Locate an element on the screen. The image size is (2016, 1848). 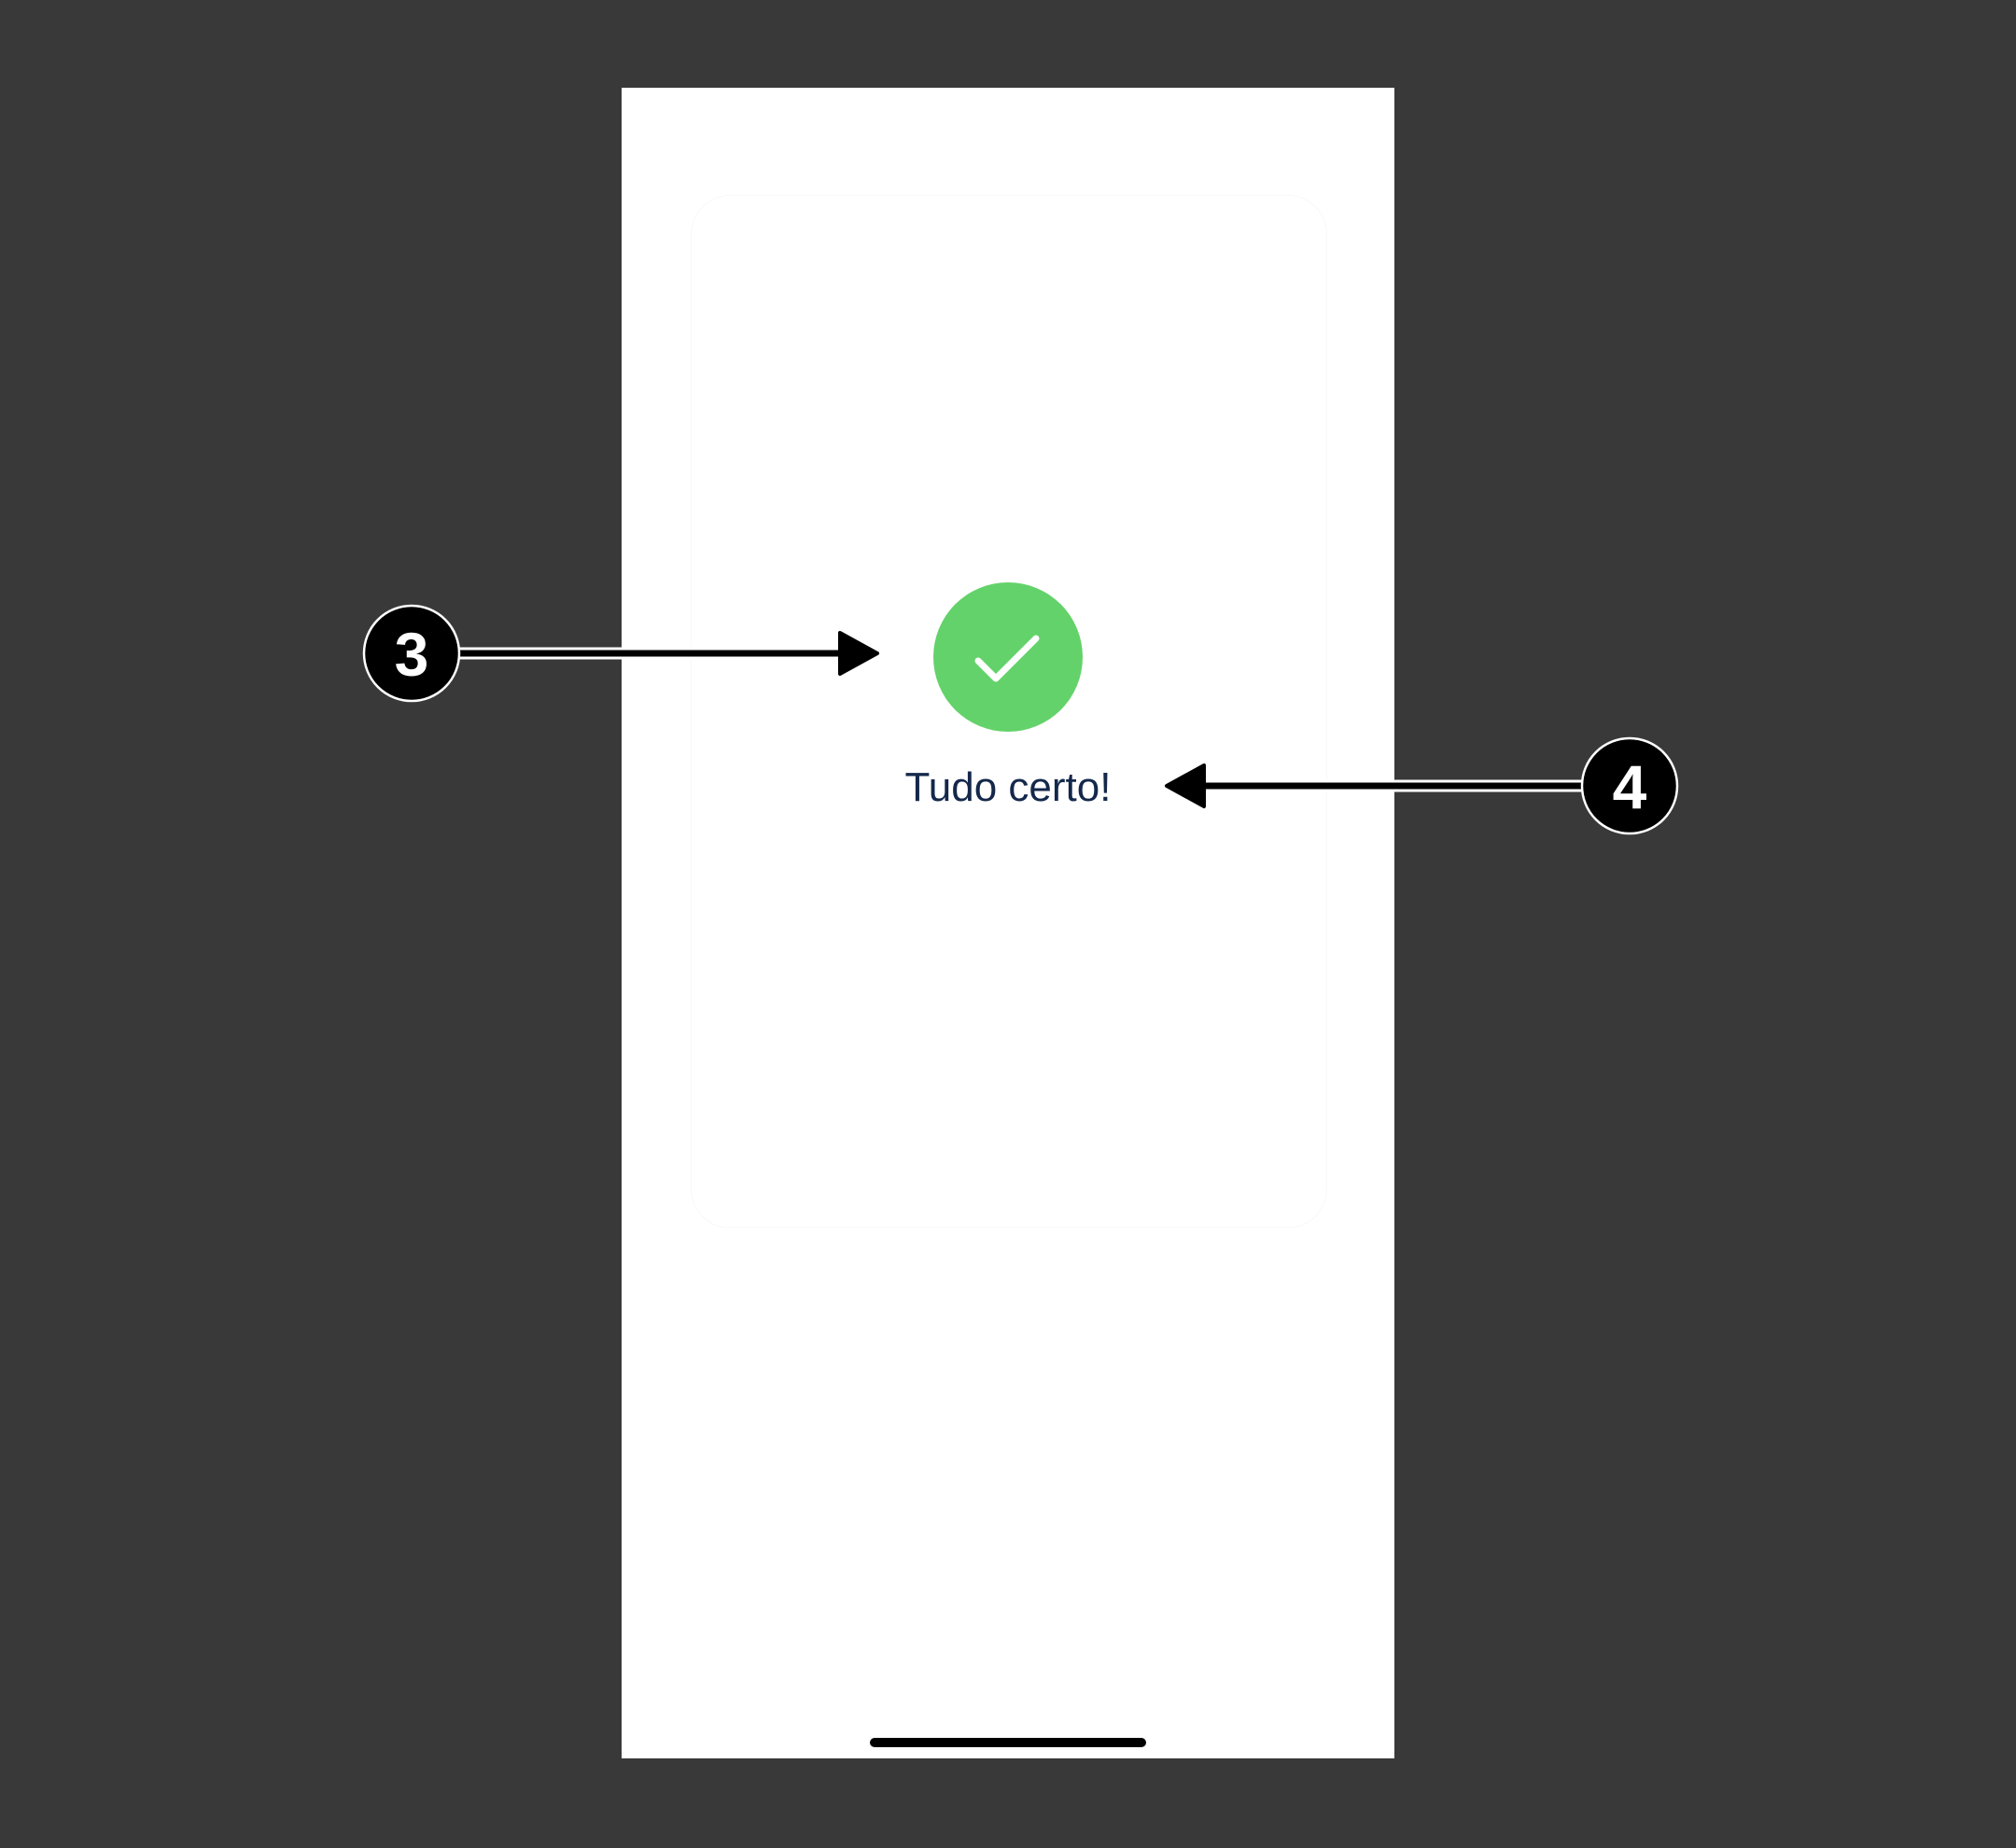
annotation-badge-3: 3 is located at coordinates (411, 653).